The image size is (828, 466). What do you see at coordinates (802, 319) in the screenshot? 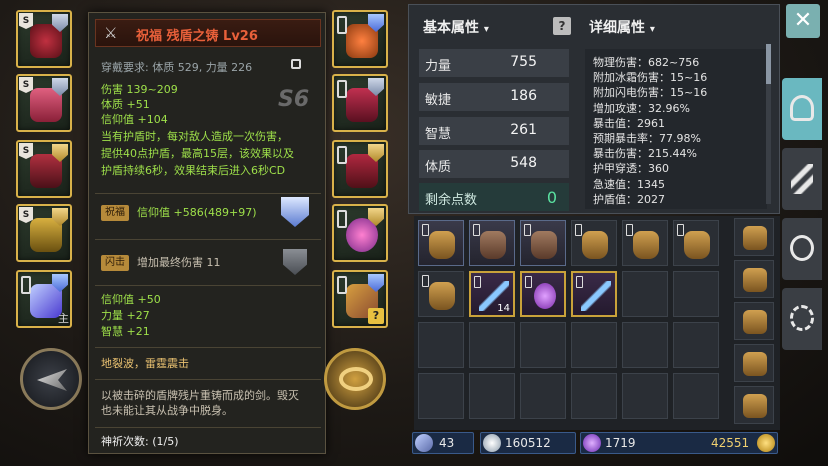
I see `tab-map` at bounding box center [802, 319].